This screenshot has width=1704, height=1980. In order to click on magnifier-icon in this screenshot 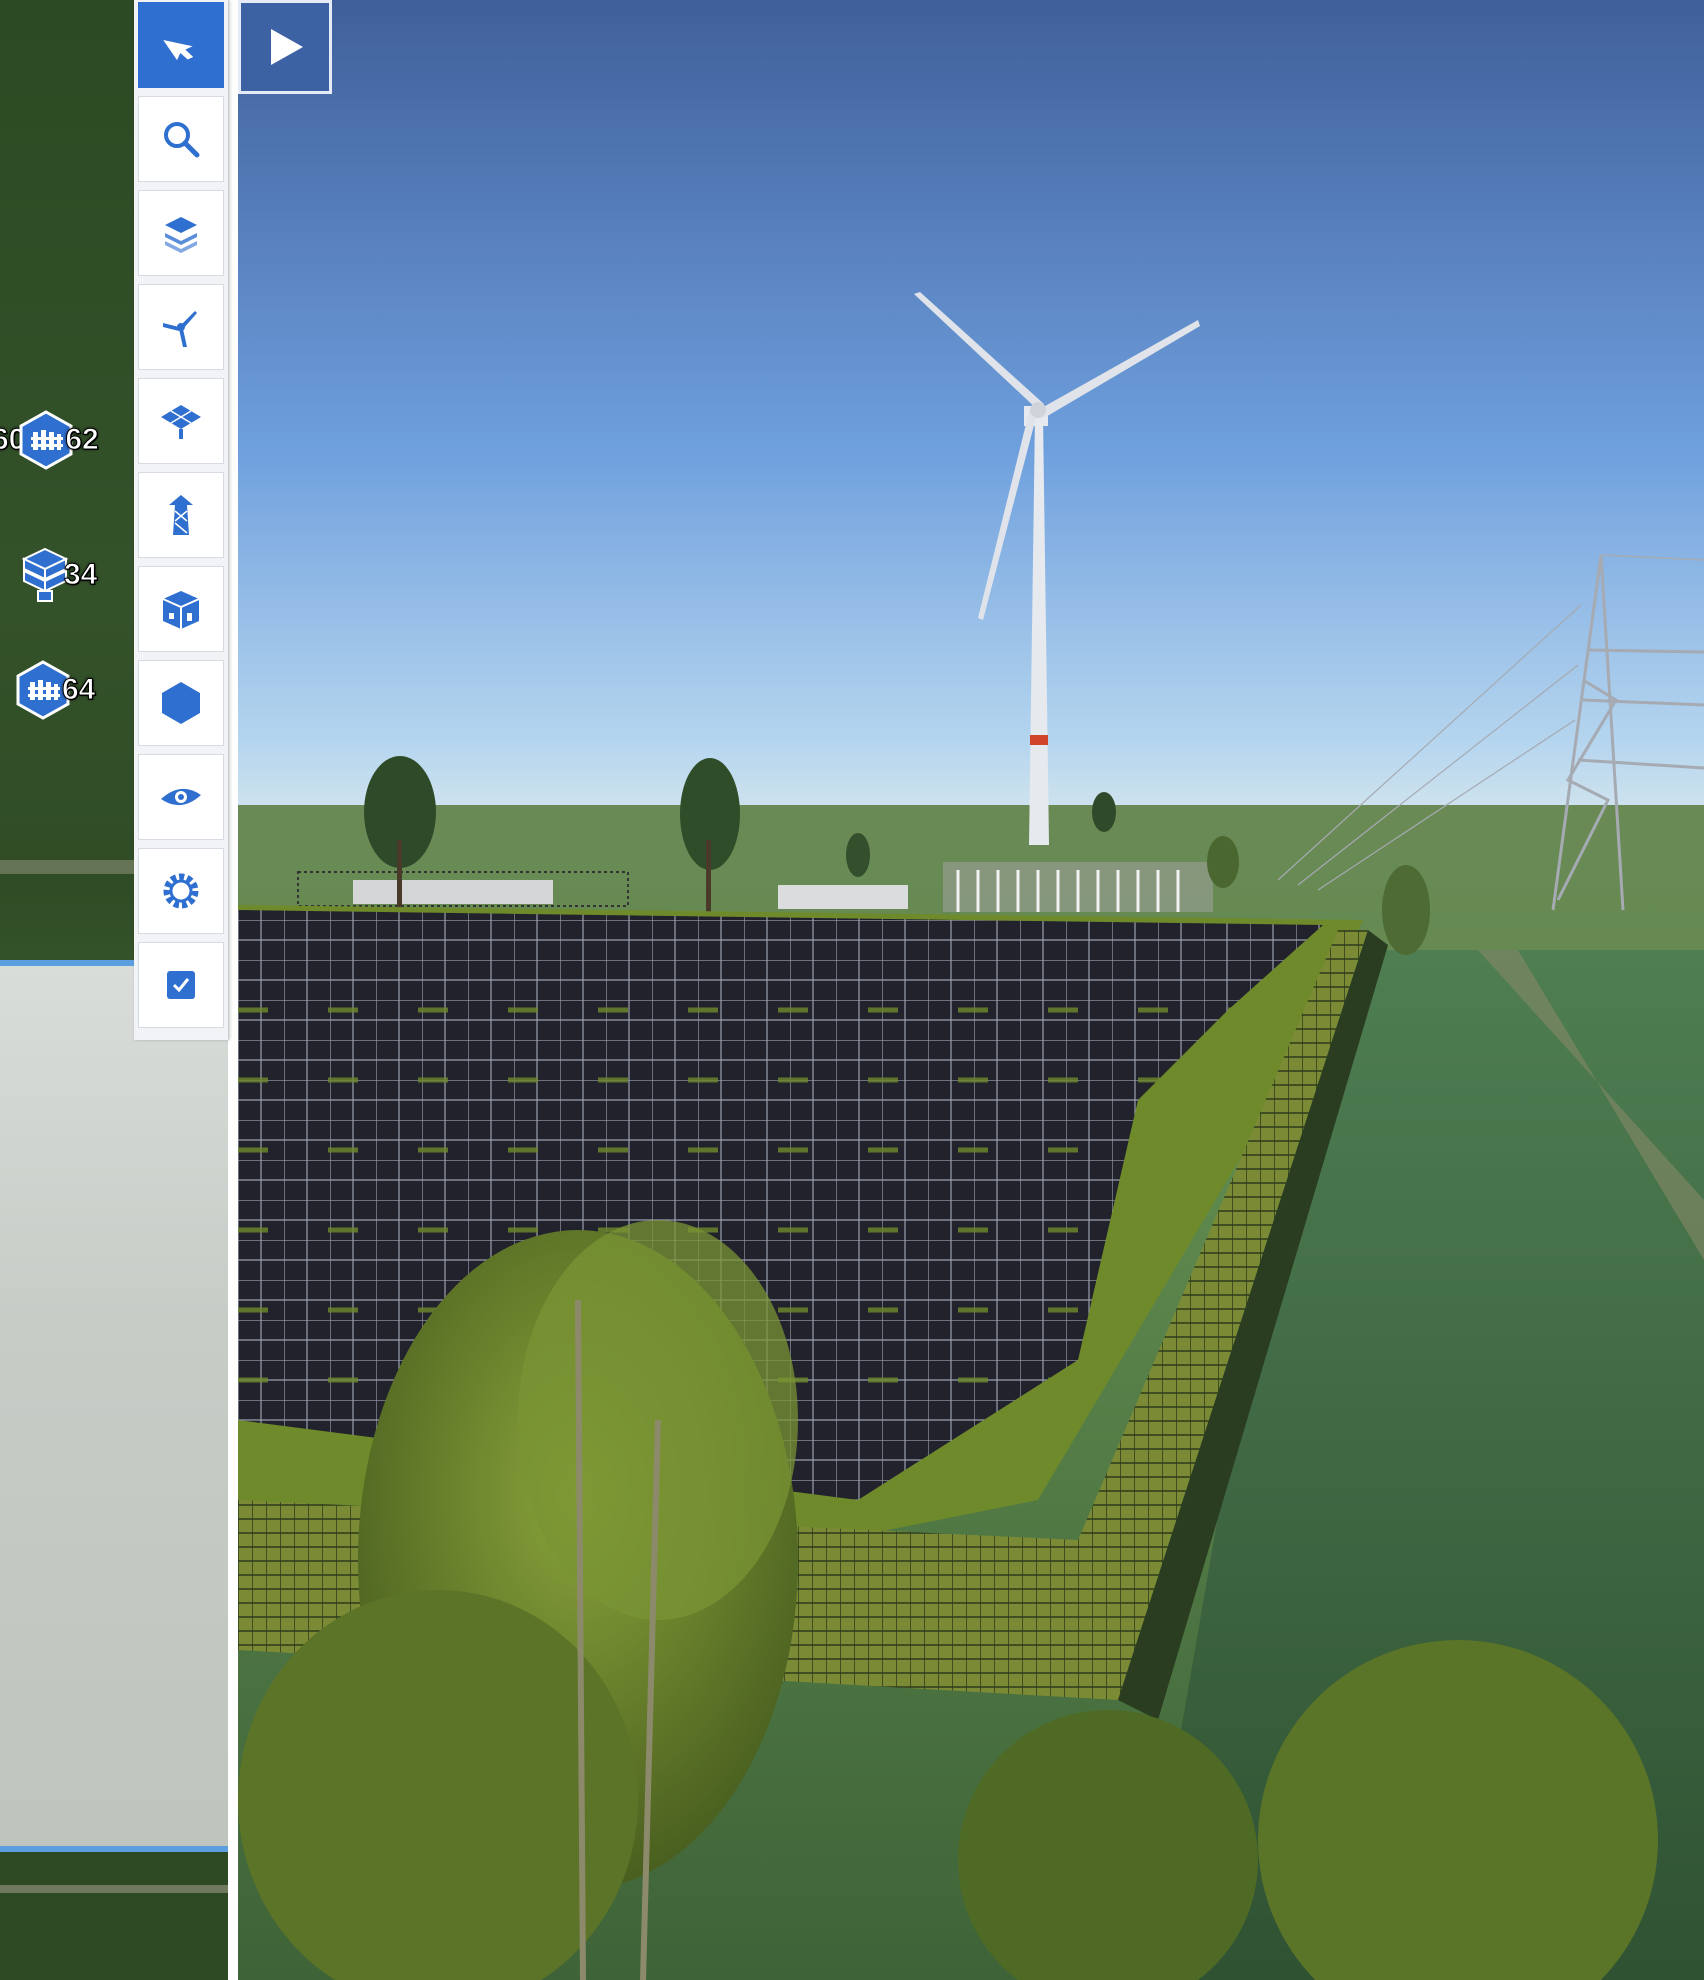, I will do `click(182, 140)`.